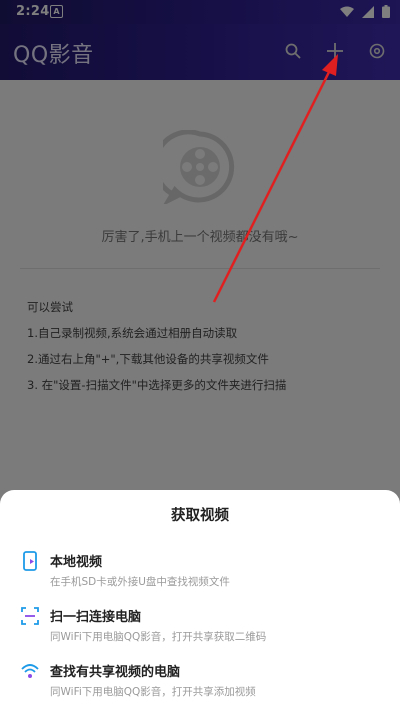 This screenshot has height=710, width=400. Describe the element at coordinates (153, 692) in the screenshot. I see `option-subtitle: 同WiFi下用电脑QQ影音，打开共享添加视频` at that location.